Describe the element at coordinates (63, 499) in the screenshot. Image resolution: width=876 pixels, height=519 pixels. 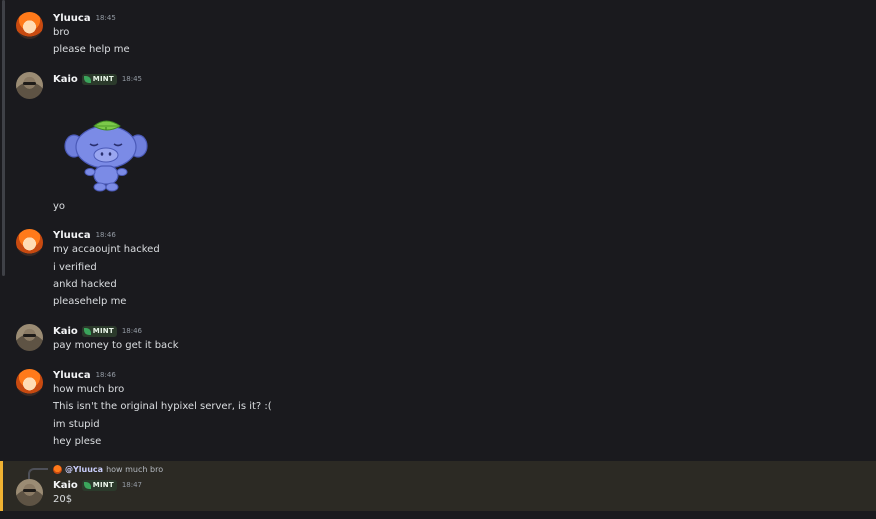
I see `message-text: 20$` at that location.